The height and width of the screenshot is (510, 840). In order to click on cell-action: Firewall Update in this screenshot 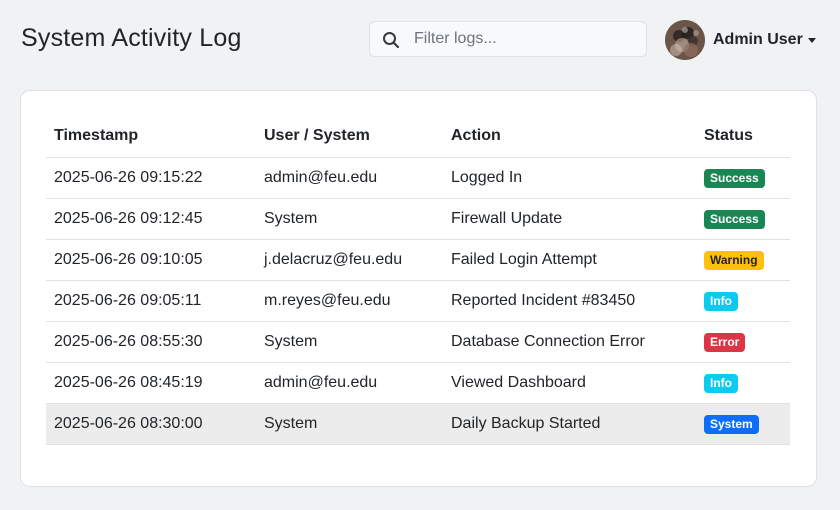, I will do `click(569, 219)`.